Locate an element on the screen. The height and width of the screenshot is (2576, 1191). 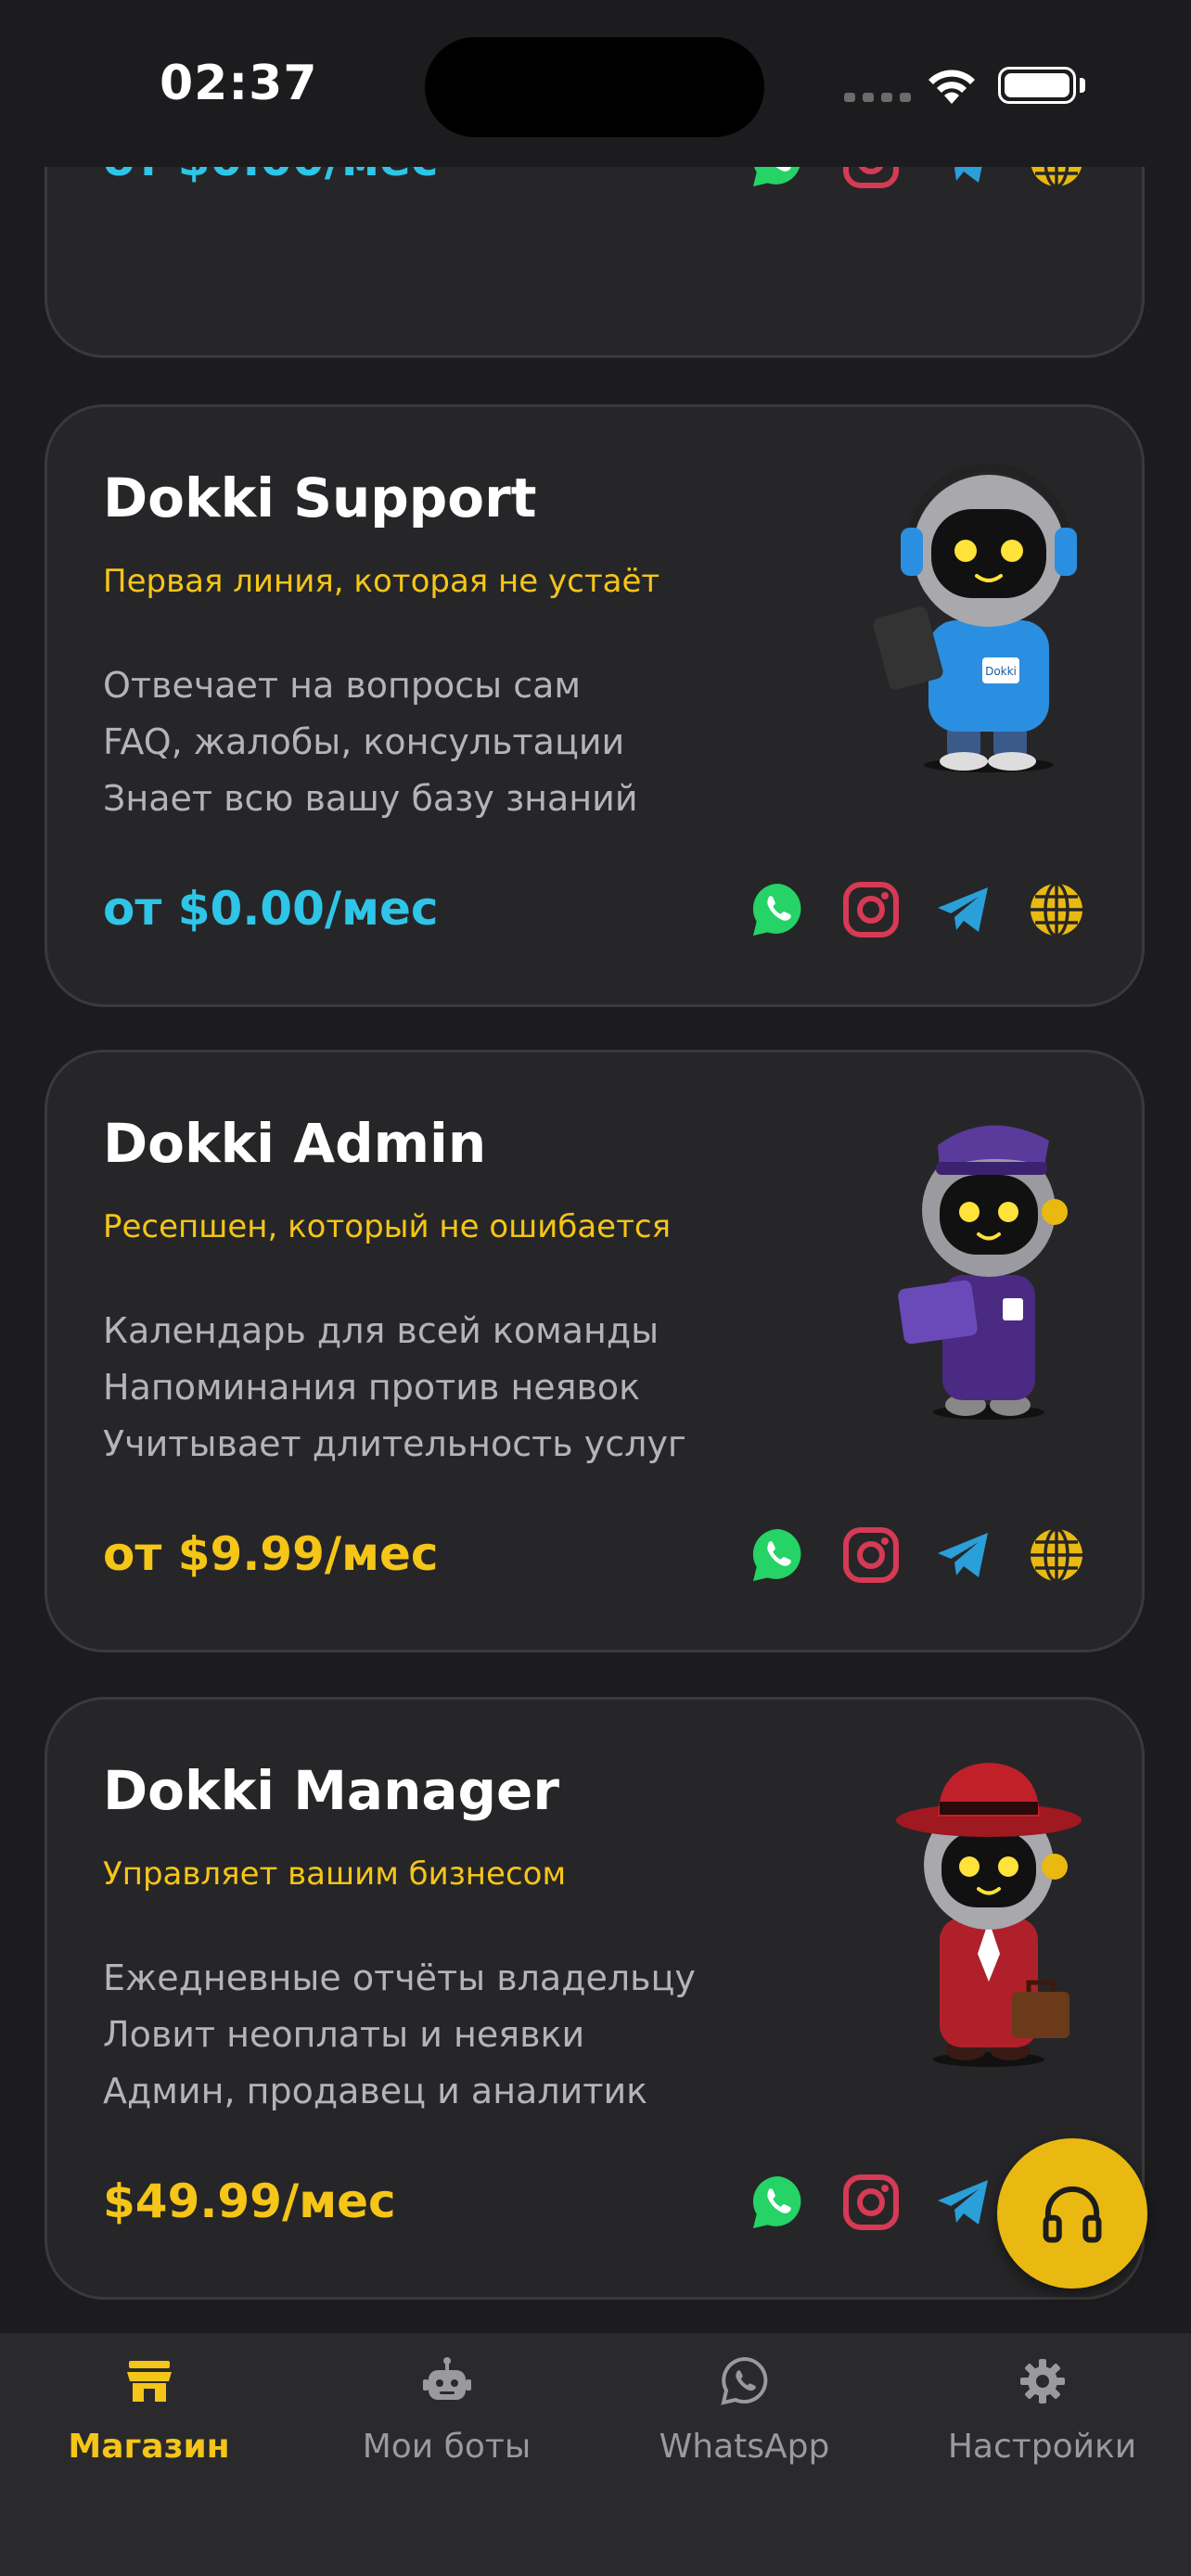
badge-text: Dokki is located at coordinates (1001, 672).